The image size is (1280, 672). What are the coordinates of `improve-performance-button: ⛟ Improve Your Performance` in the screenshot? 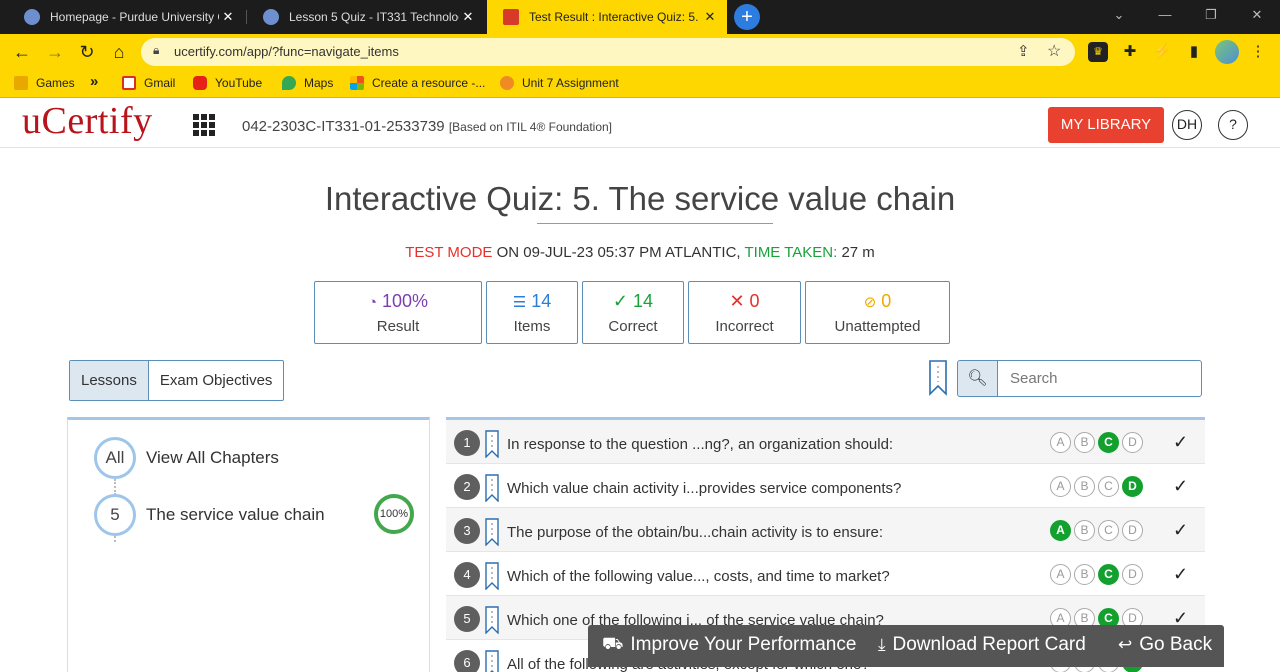 It's located at (729, 645).